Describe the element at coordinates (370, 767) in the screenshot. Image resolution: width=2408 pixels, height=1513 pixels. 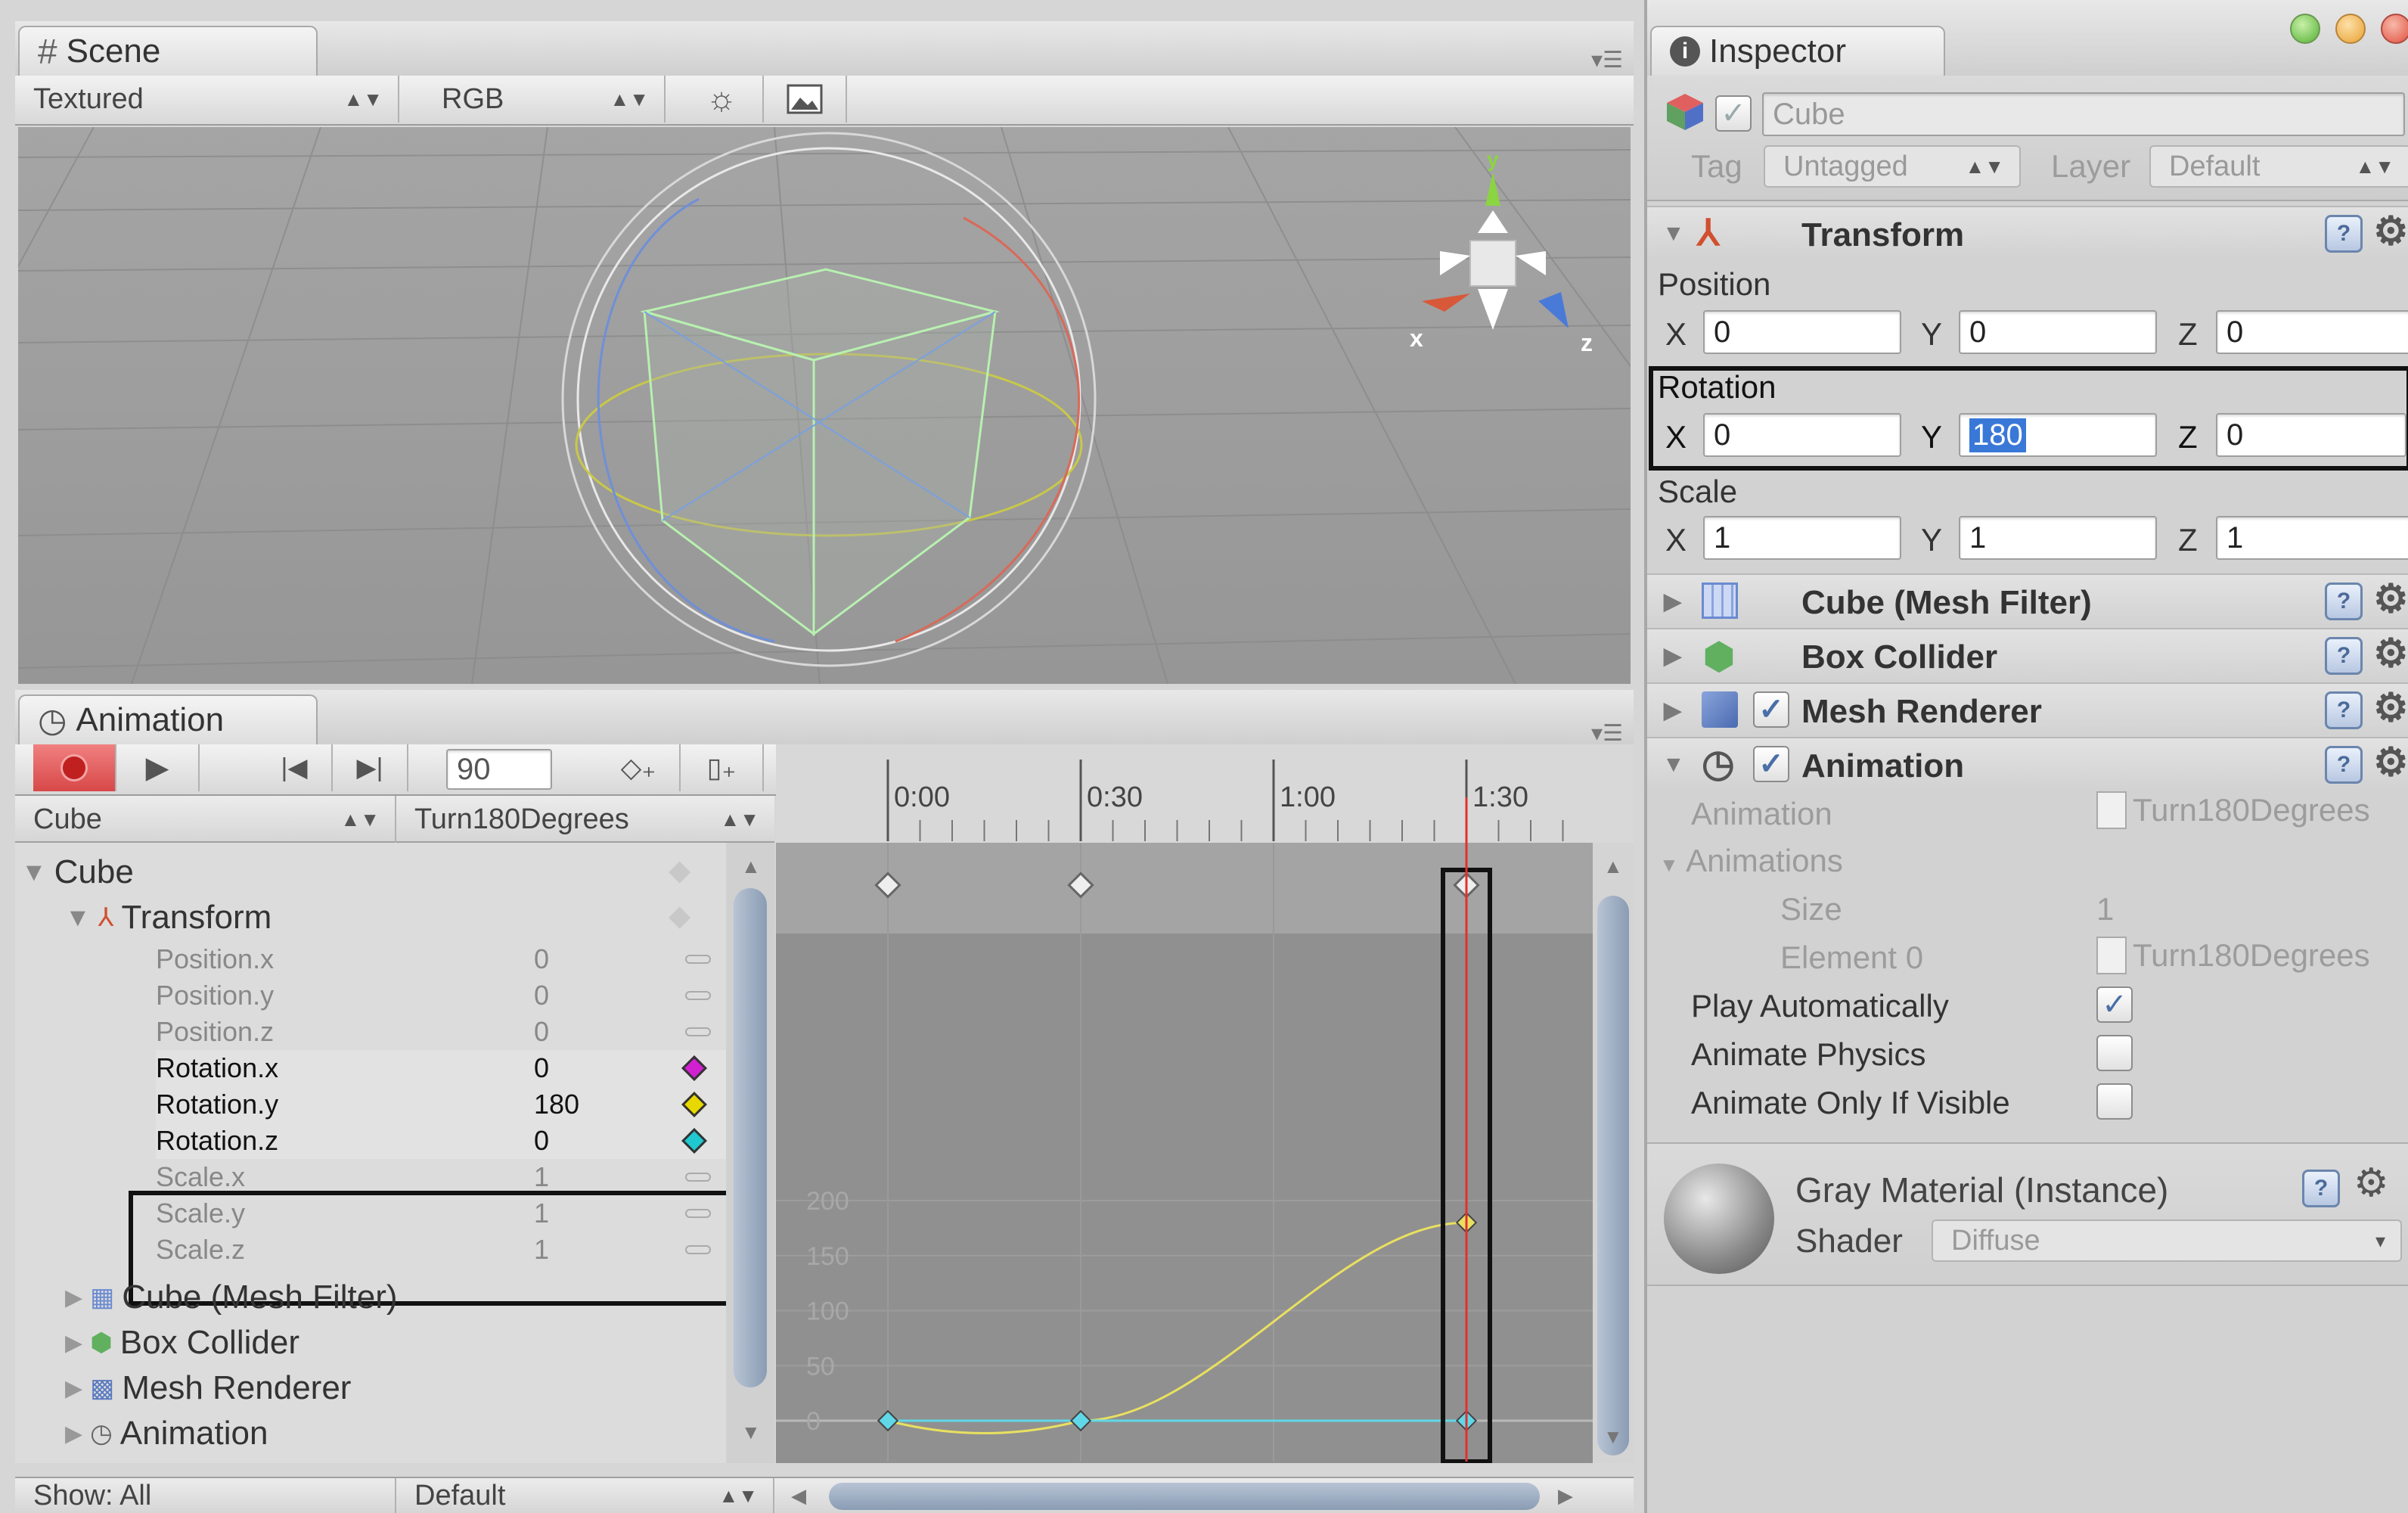
I see `next-keyframe-button: ▶|` at that location.